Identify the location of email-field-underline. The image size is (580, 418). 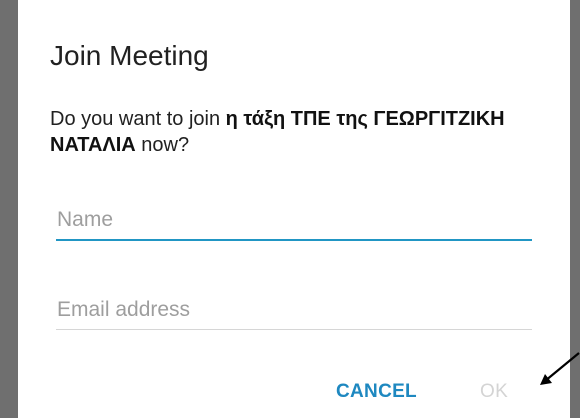
(294, 329).